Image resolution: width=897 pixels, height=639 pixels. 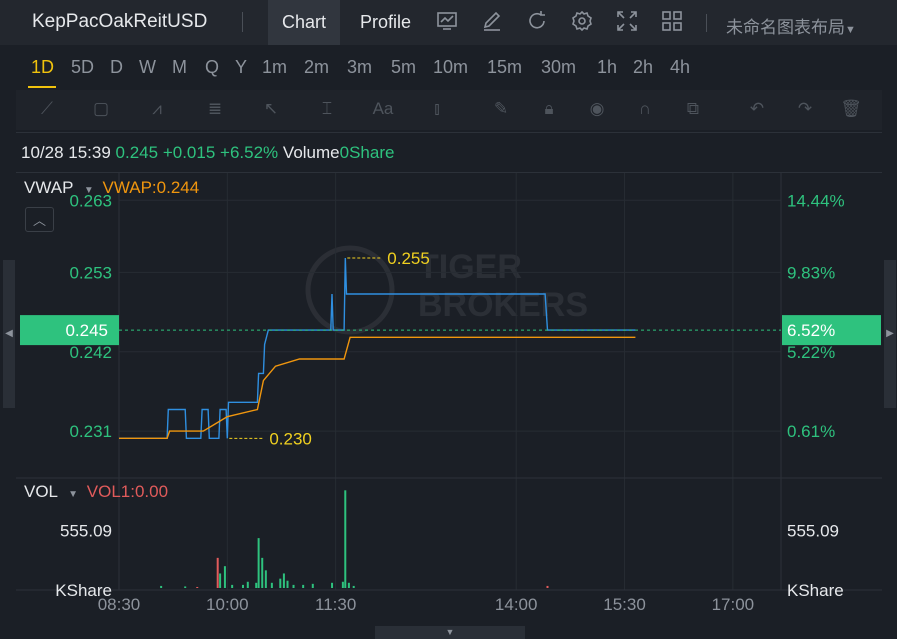 I want to click on current-pct-label: 6.52%, so click(x=811, y=330).